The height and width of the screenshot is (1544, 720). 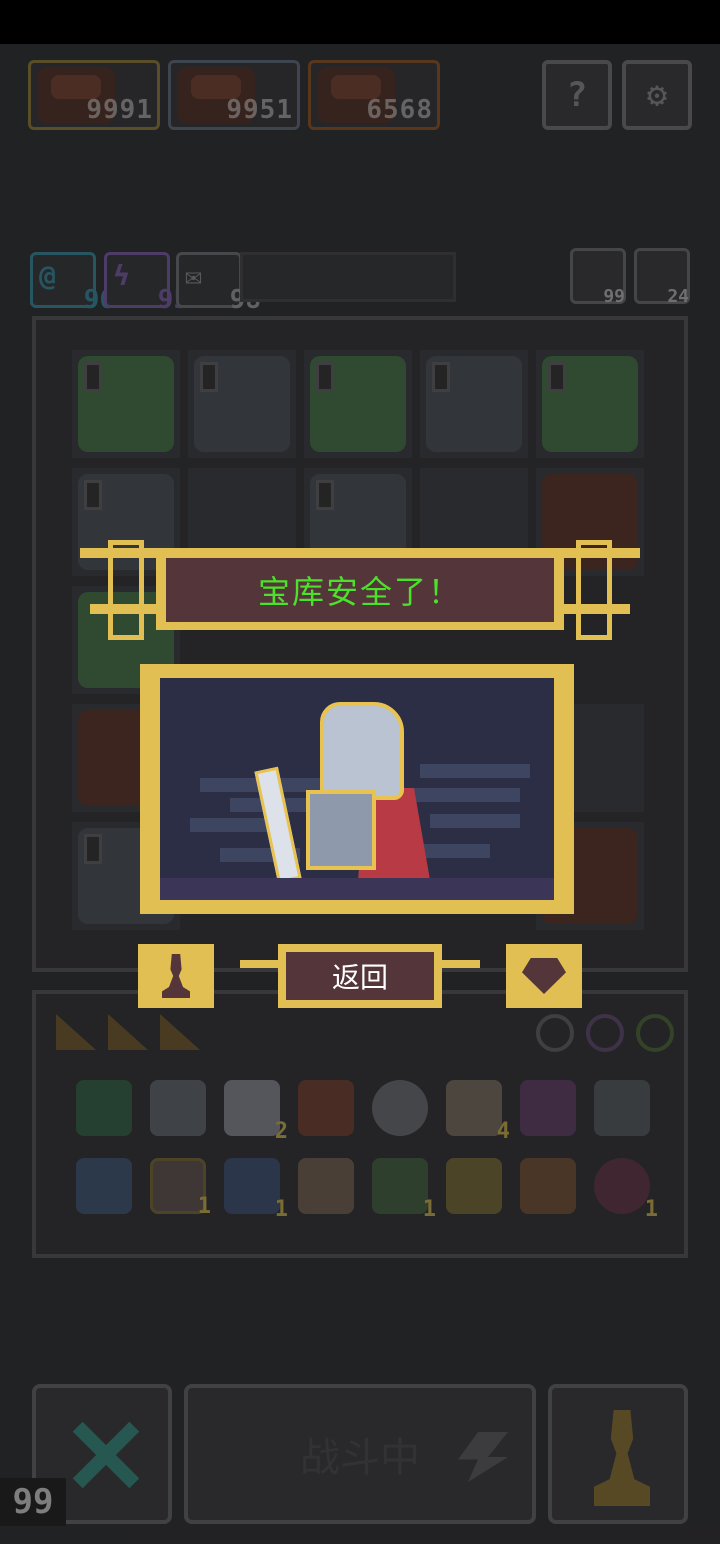 I want to click on gem-icon, so click(x=544, y=976).